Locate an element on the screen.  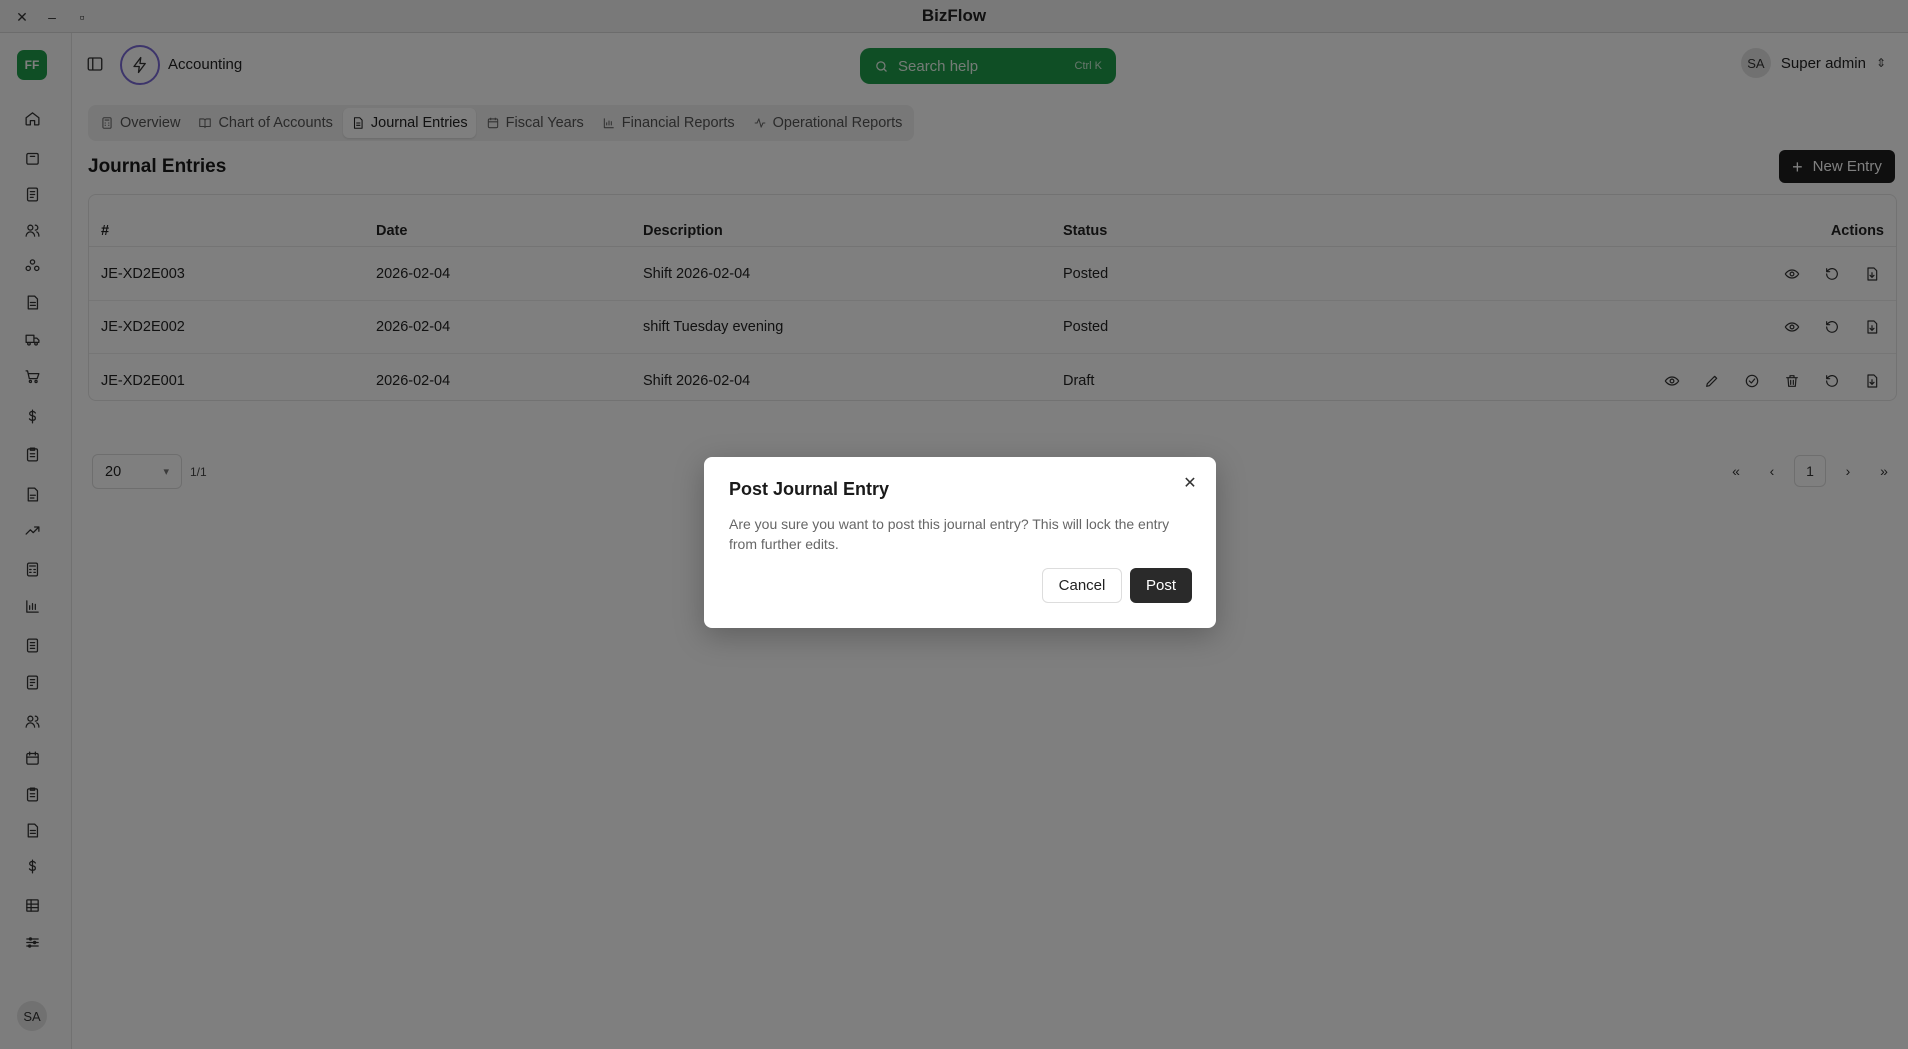
cancel-button: Cancel is located at coordinates (1082, 585).